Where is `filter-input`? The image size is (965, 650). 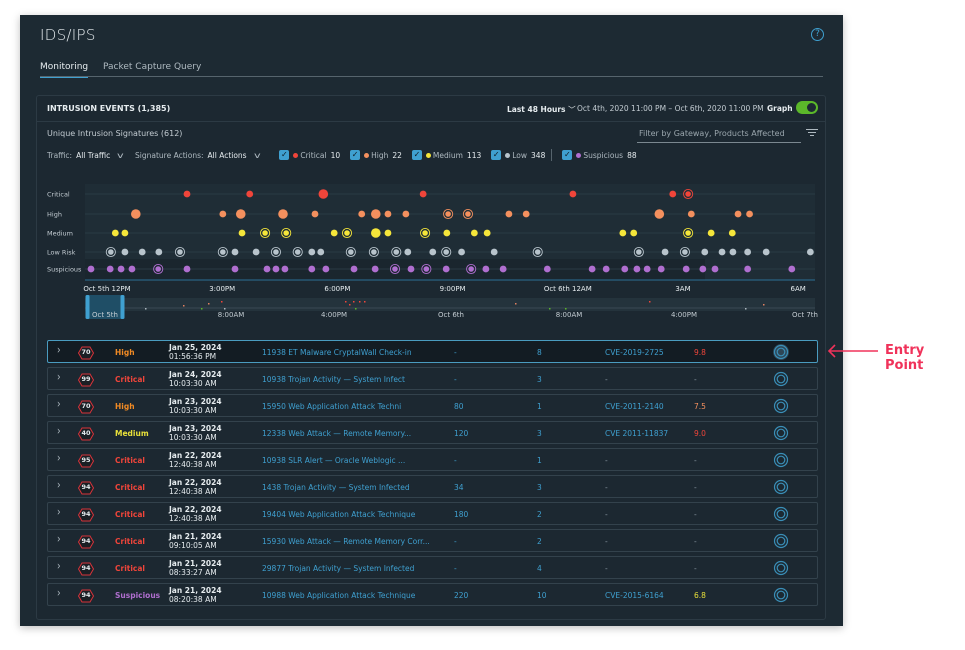
filter-input is located at coordinates (719, 134).